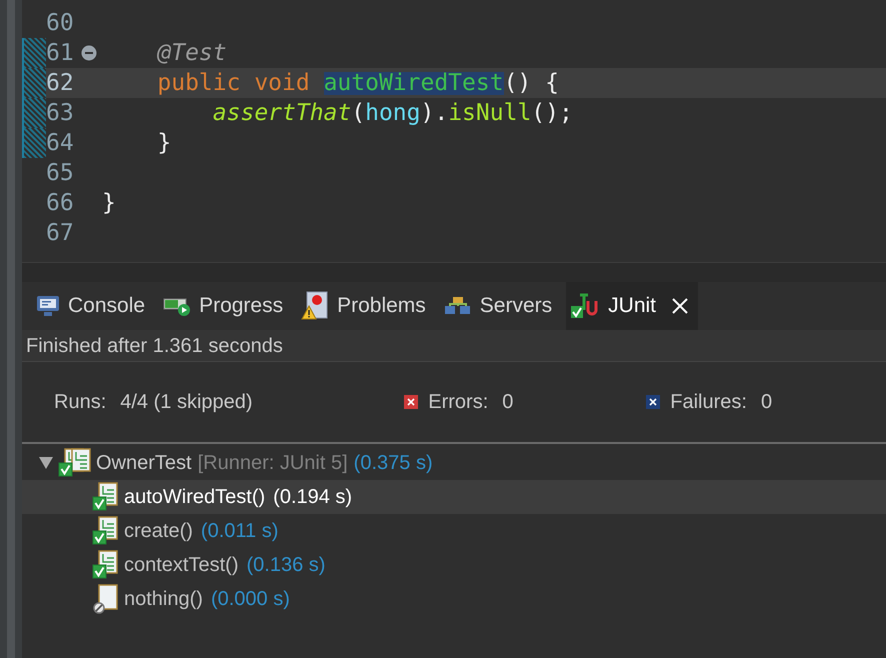 This screenshot has height=658, width=886. Describe the element at coordinates (414, 83) in the screenshot. I see `code-token: autoWiredTest` at that location.